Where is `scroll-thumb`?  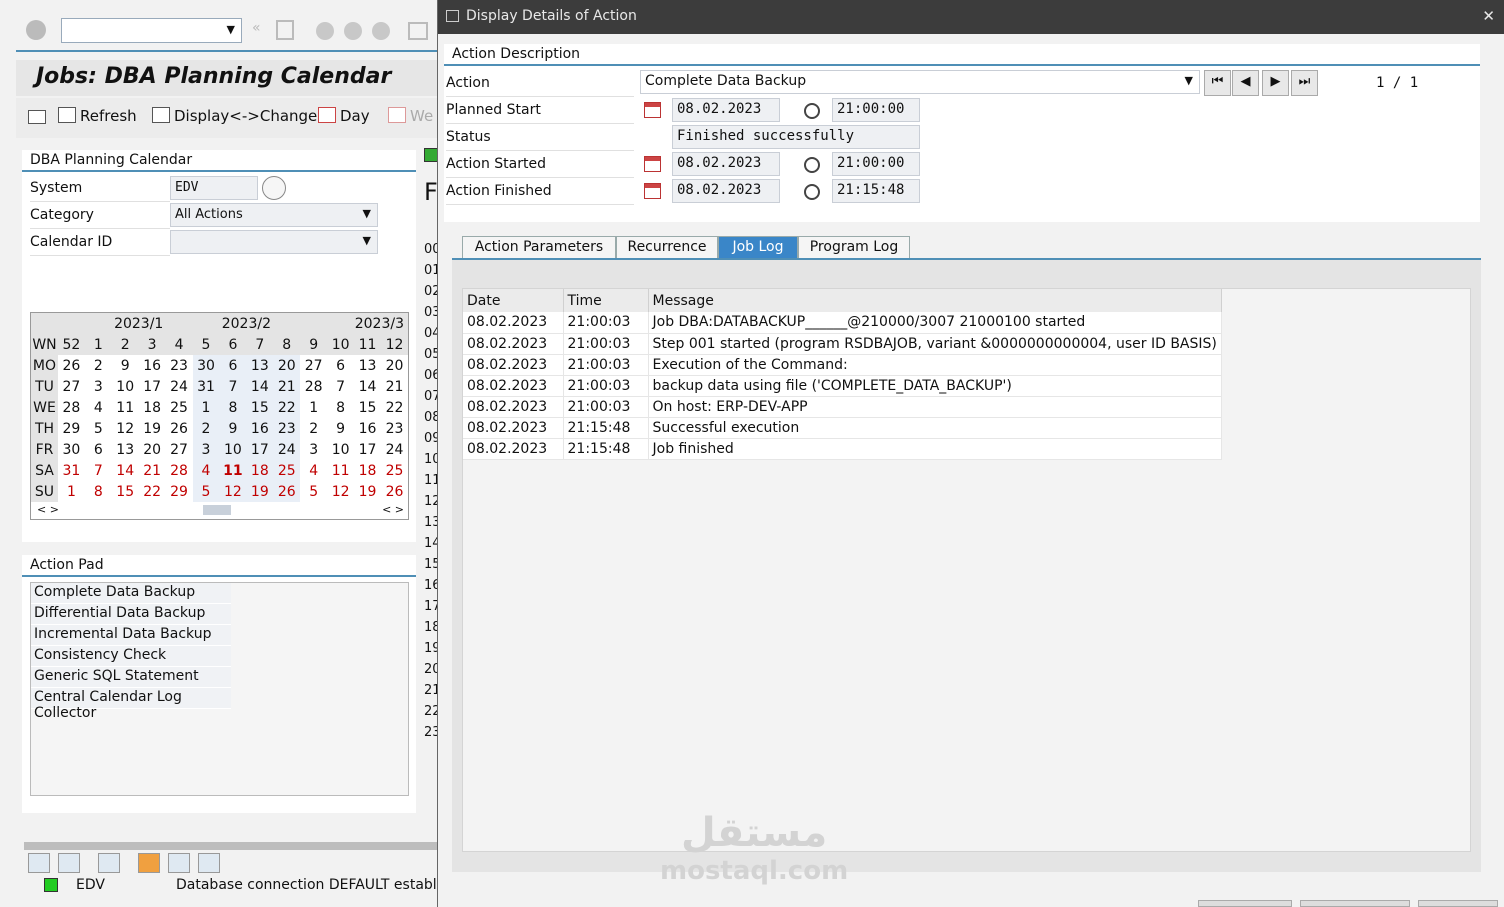
scroll-thumb is located at coordinates (217, 510).